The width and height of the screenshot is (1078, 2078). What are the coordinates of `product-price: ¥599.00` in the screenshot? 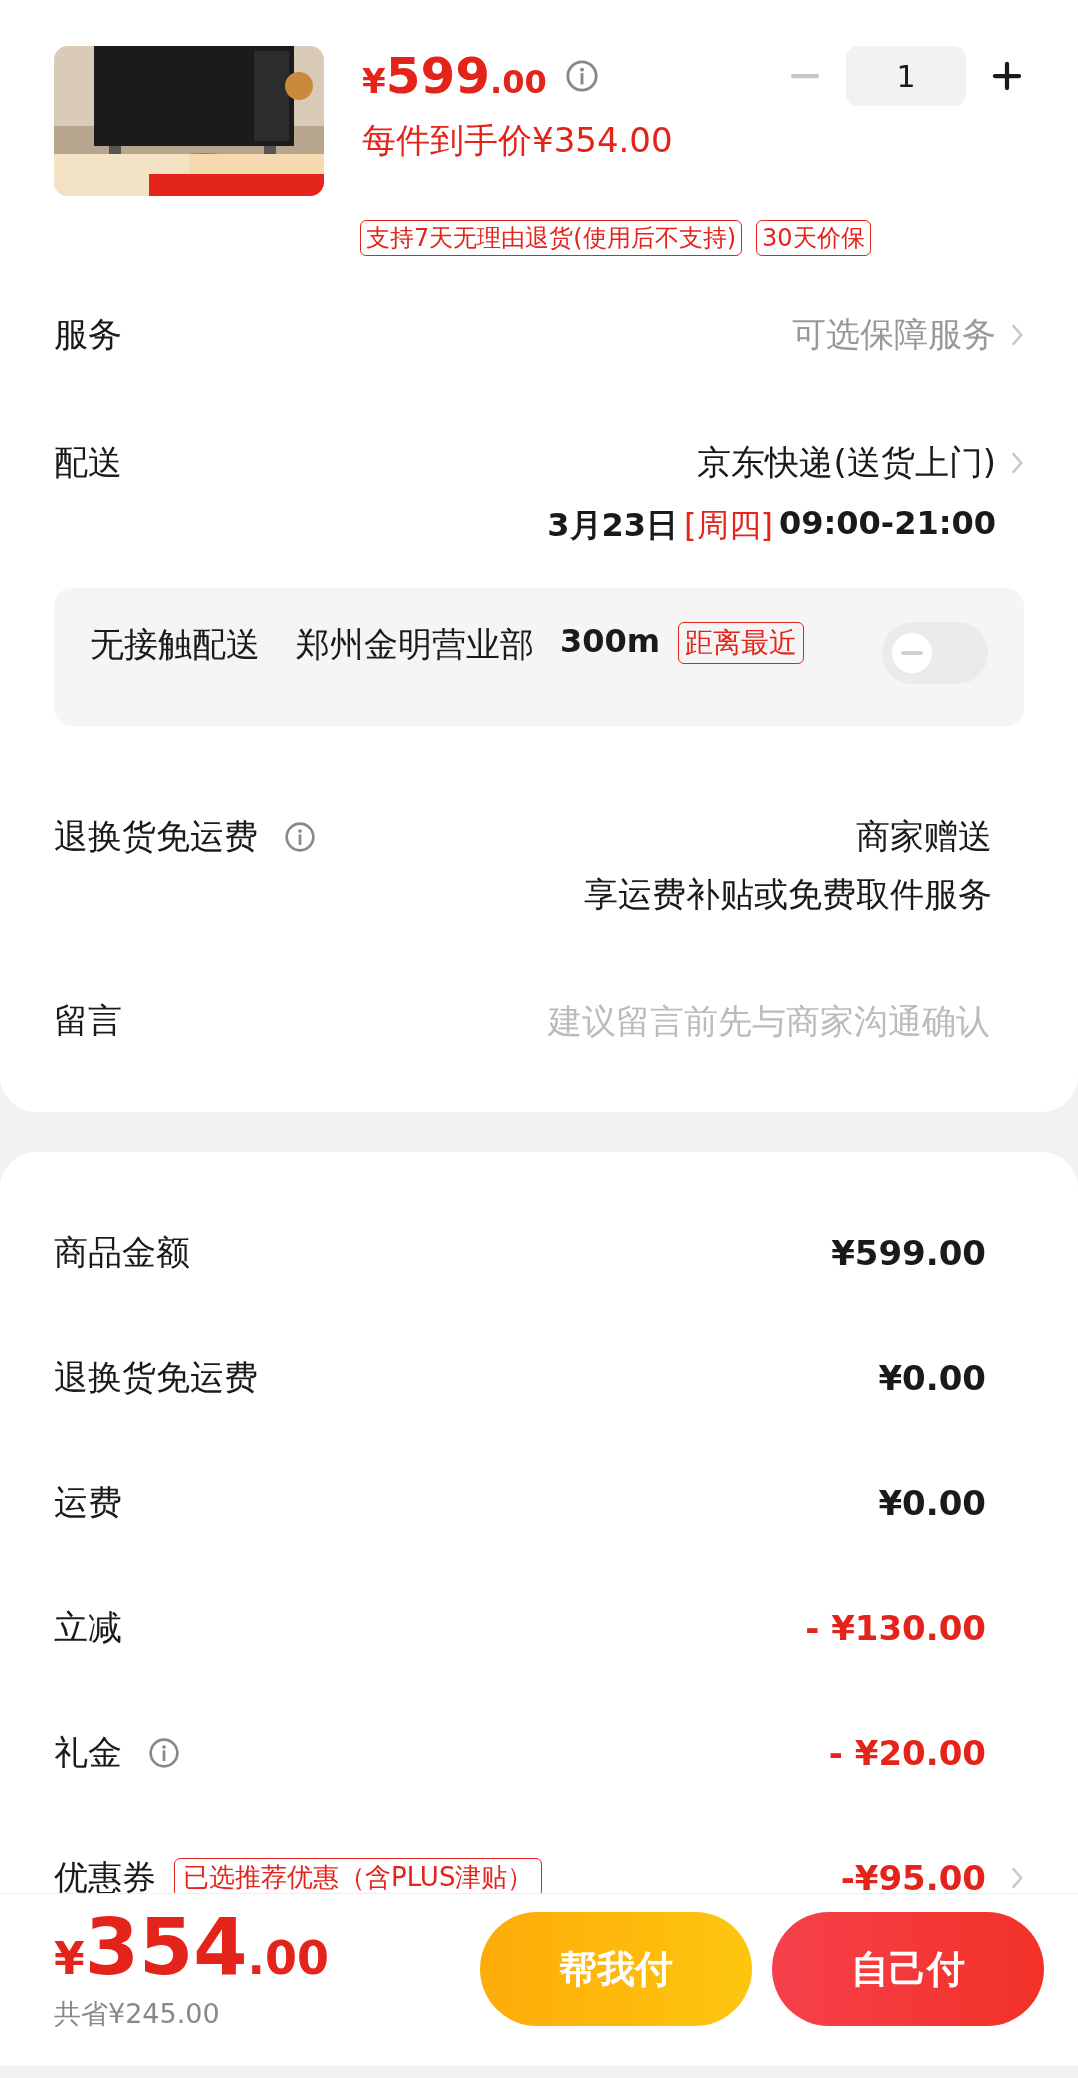 It's located at (454, 76).